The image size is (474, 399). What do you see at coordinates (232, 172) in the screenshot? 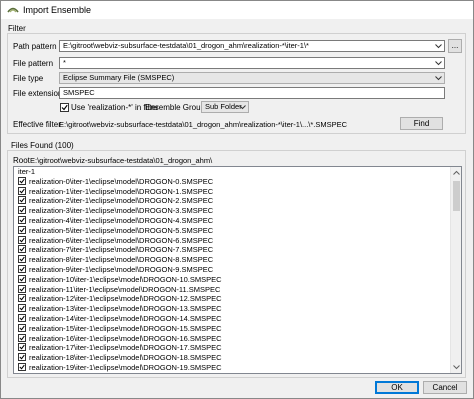
I see `tree-group-header: iter-1` at bounding box center [232, 172].